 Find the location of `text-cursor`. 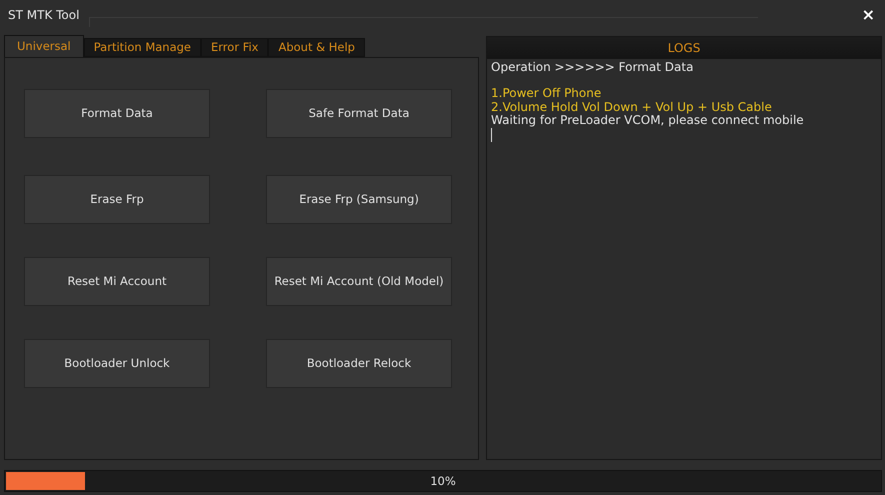

text-cursor is located at coordinates (491, 135).